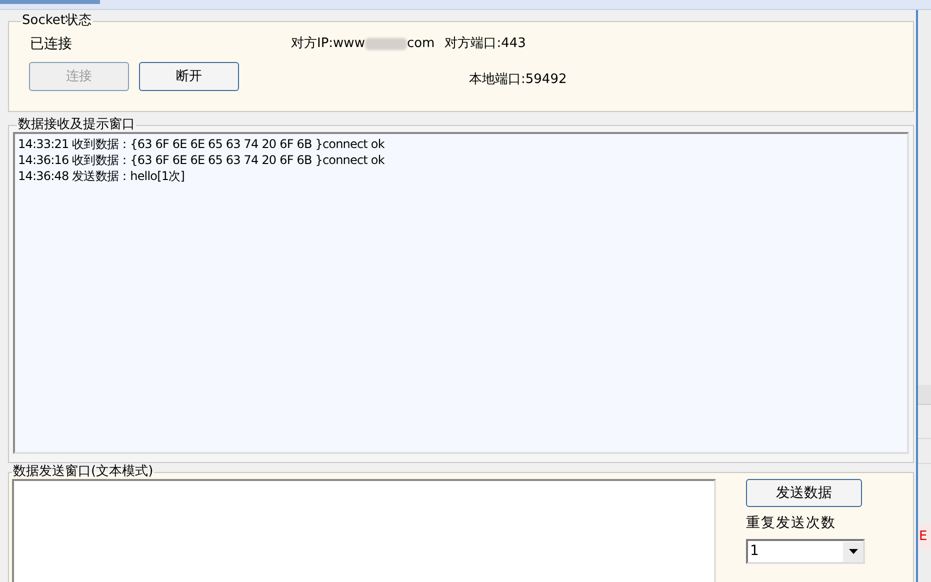  Describe the element at coordinates (364, 530) in the screenshot. I see `send-text-input` at that location.